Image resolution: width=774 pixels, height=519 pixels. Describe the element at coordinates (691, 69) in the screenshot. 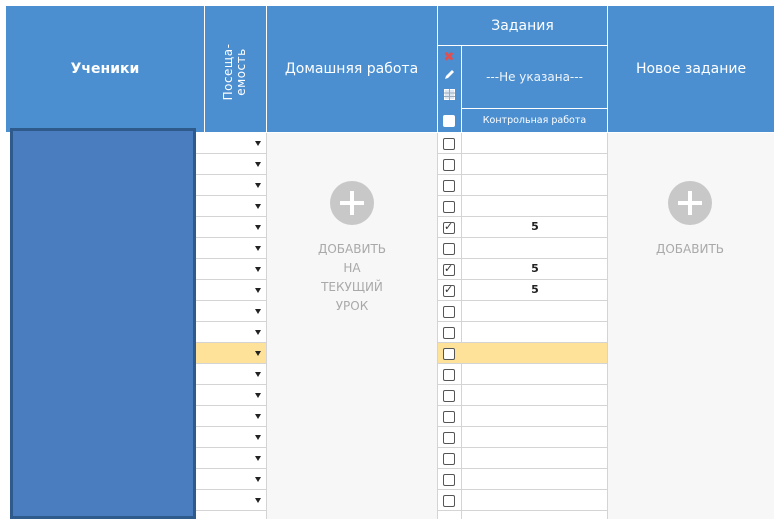

I see `new-task-column-header: Новое задание` at that location.